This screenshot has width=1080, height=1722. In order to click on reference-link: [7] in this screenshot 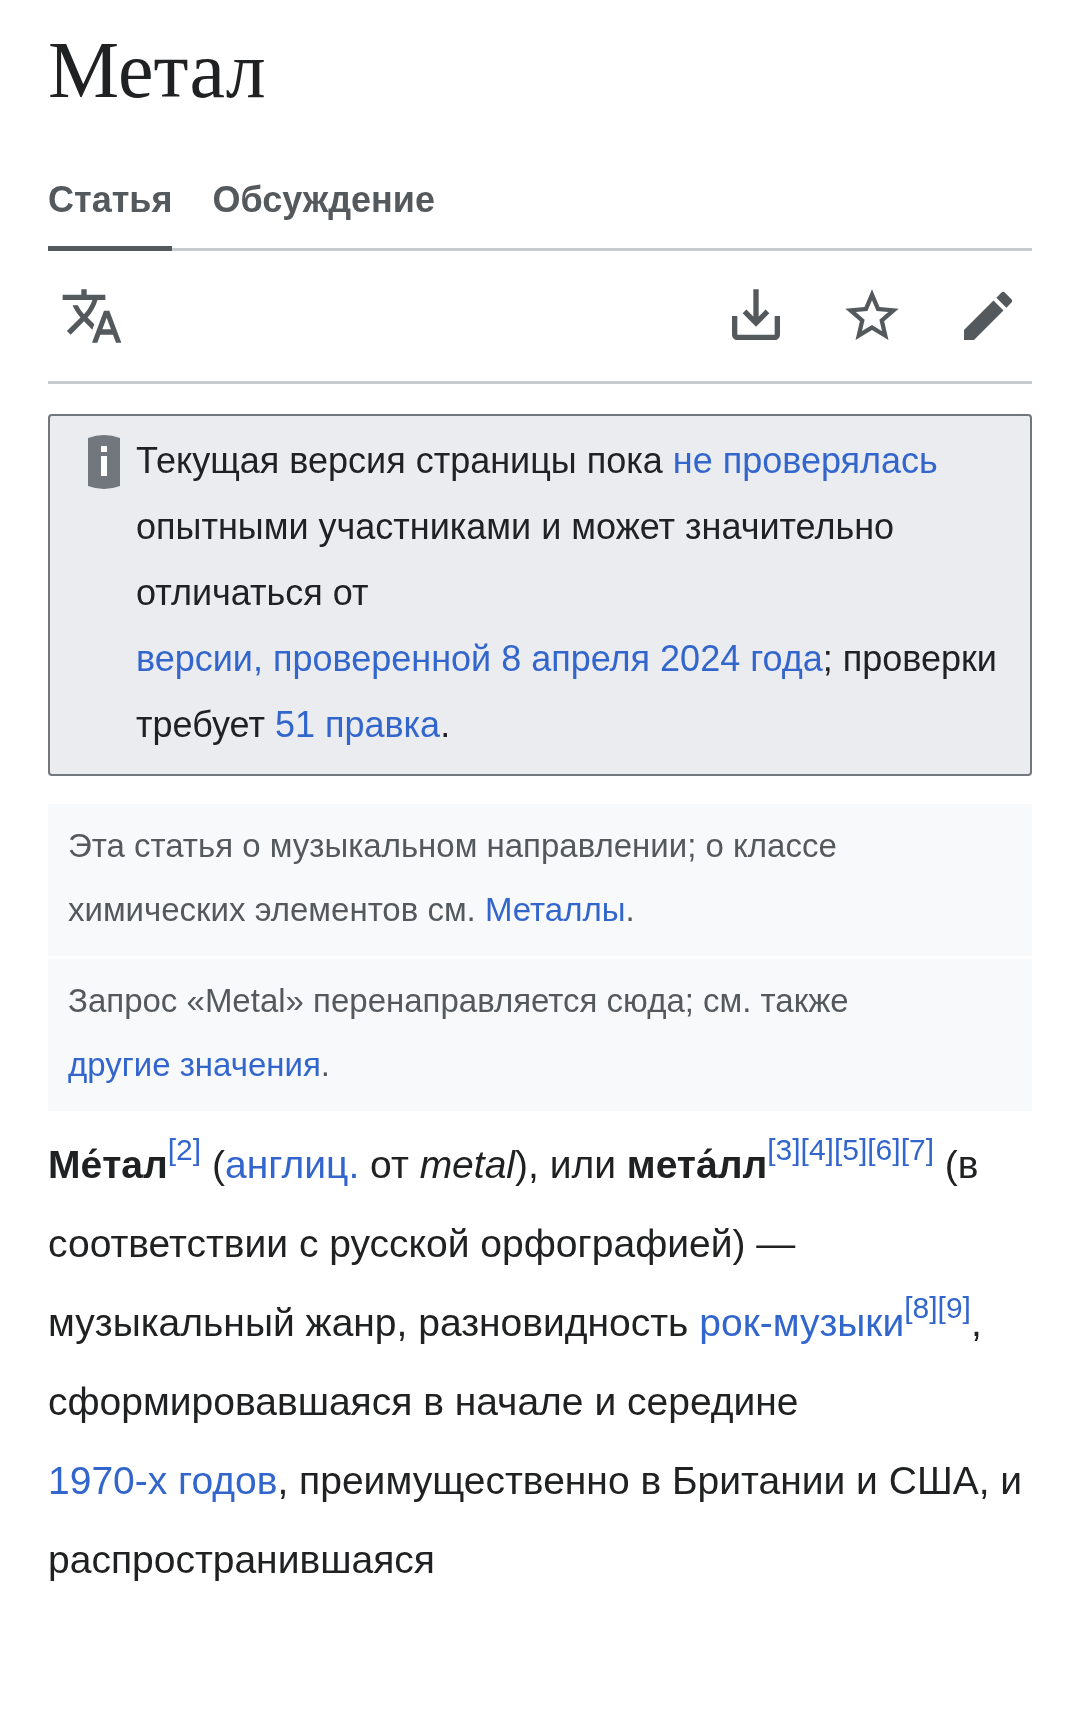, I will do `click(917, 1149)`.